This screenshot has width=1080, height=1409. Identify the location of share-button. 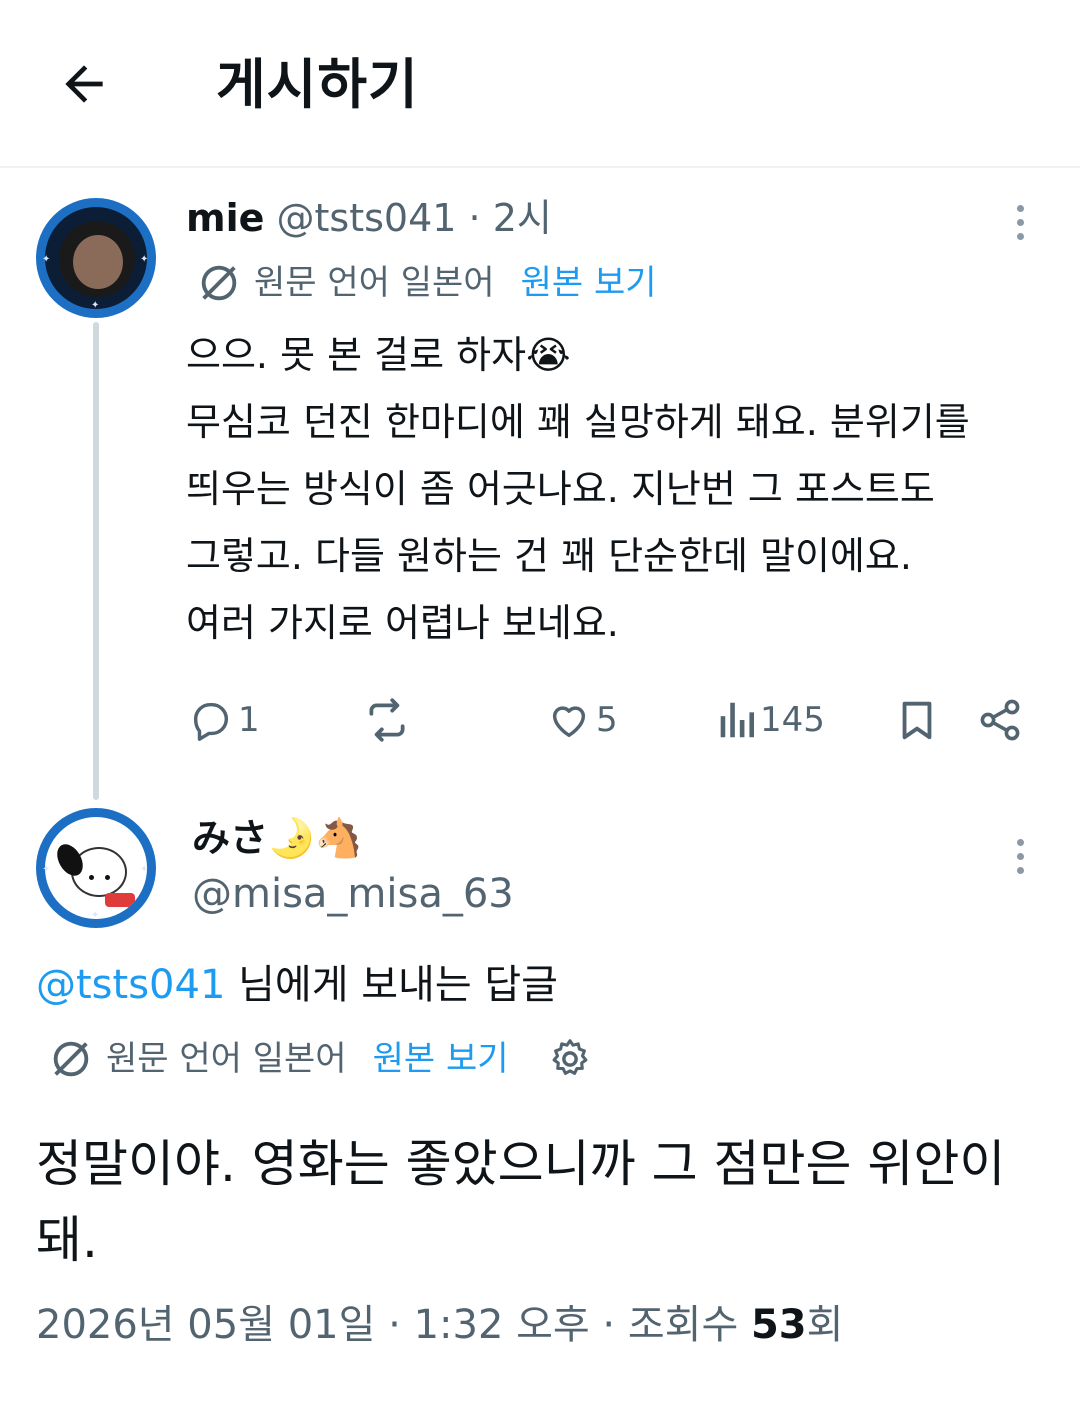
(1000, 720).